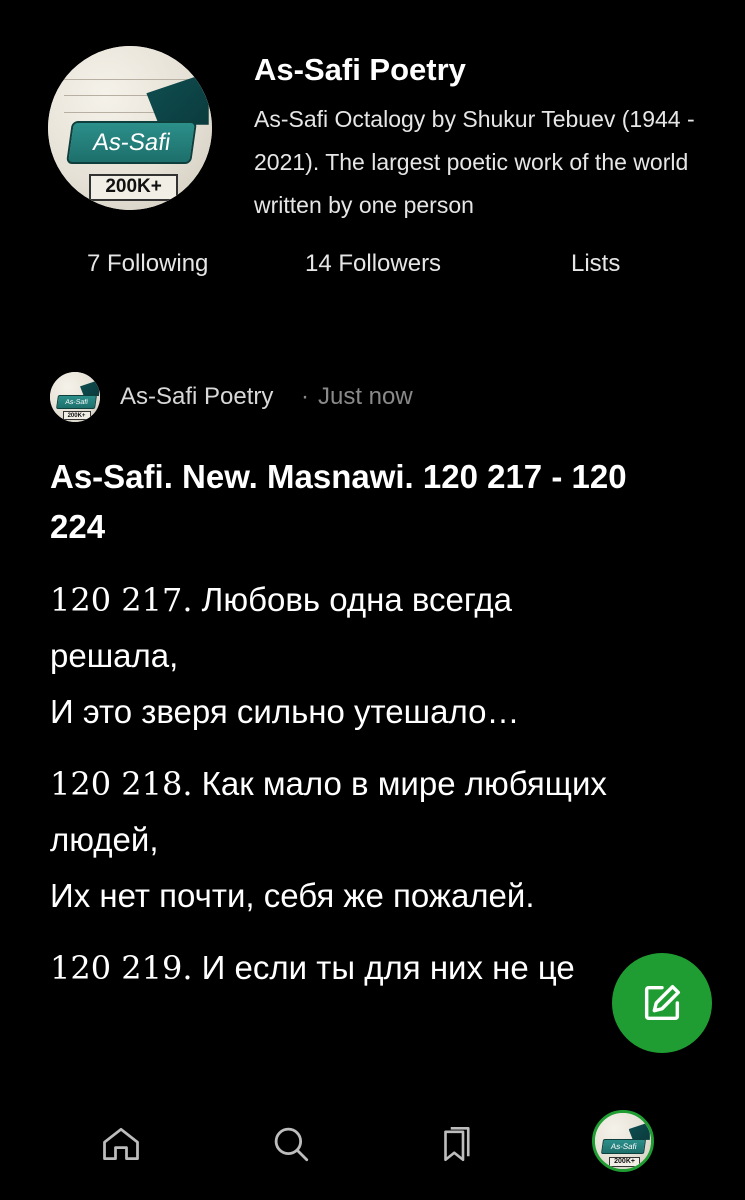  Describe the element at coordinates (404, 783) in the screenshot. I see `verse-text: Как мало в мире любящих` at that location.